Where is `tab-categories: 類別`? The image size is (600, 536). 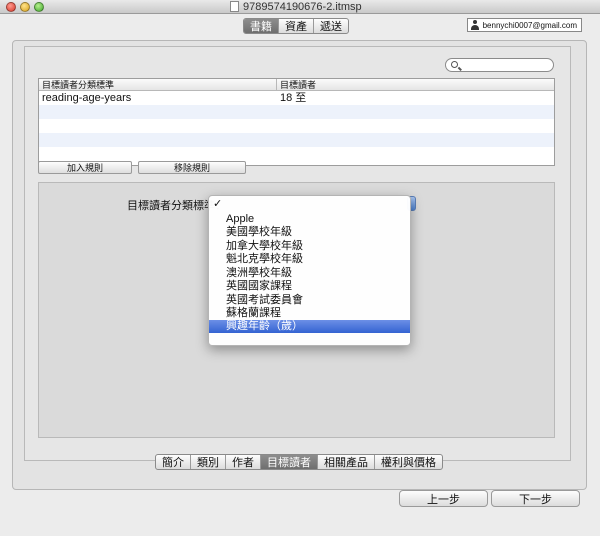
tab-categories: 類別 is located at coordinates (208, 462).